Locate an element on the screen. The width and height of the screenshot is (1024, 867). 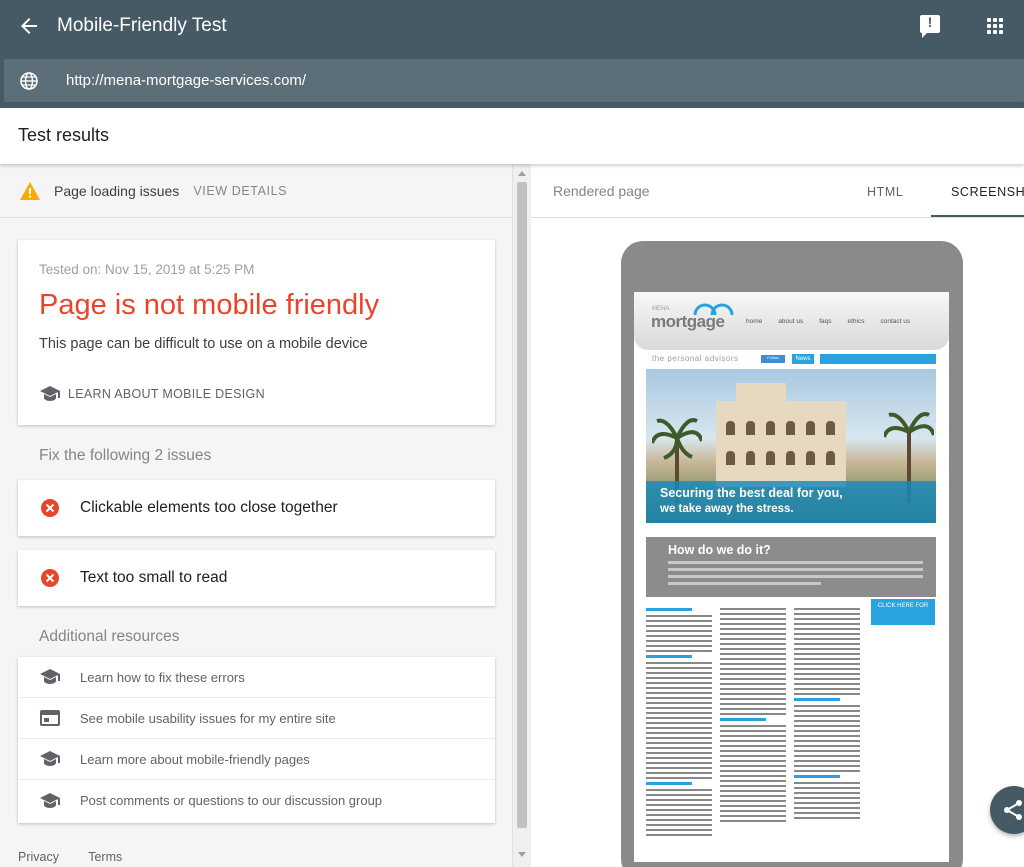
building-image is located at coordinates (781, 435).